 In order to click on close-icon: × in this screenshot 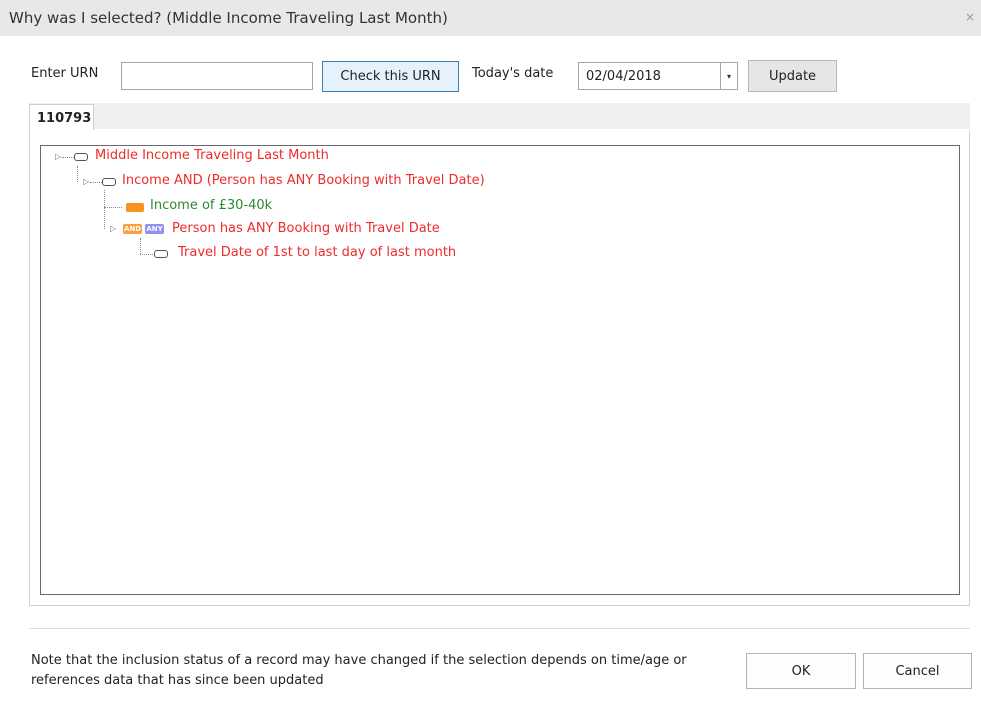, I will do `click(970, 17)`.